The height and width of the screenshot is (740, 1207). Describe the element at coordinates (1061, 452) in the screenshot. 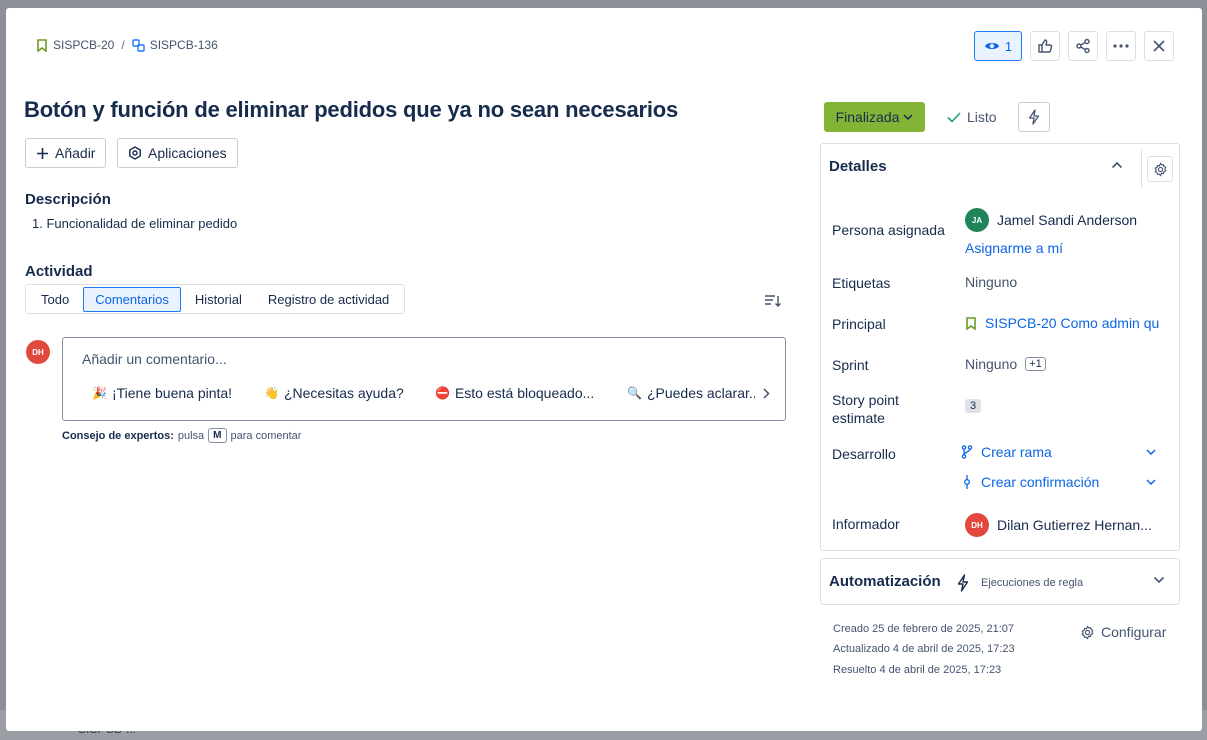

I see `create-branch: Crear rama` at that location.